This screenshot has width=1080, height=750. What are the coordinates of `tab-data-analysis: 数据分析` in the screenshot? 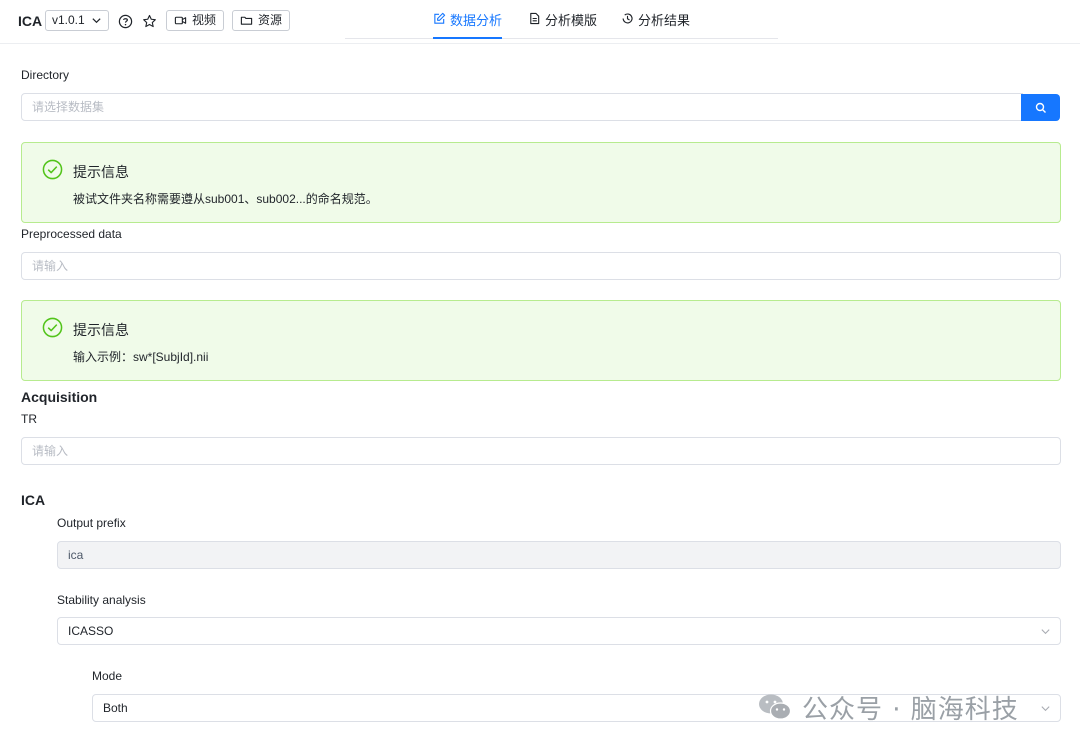 It's located at (468, 24).